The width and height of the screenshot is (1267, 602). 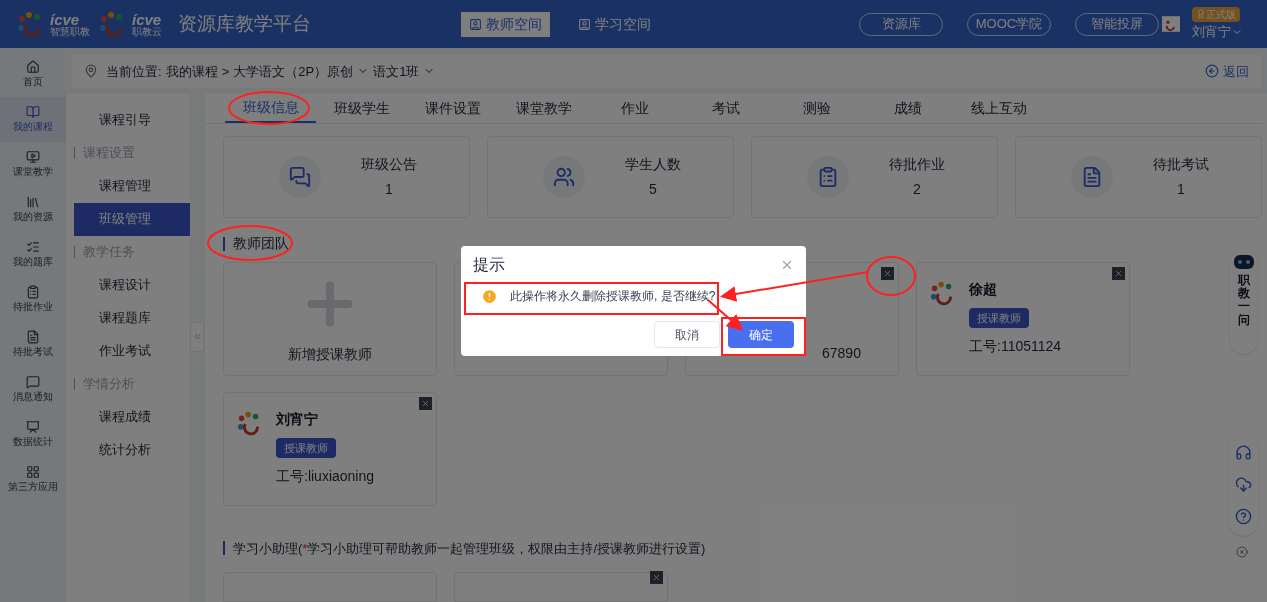 I want to click on cancel-button: 取消, so click(x=687, y=334).